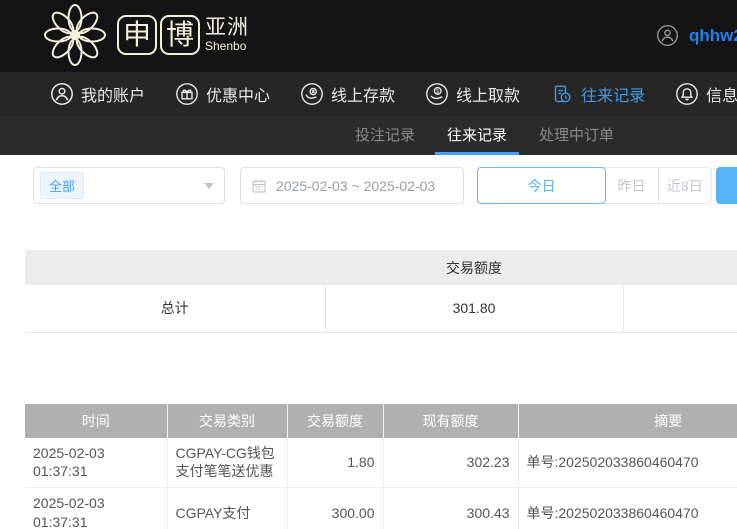 This screenshot has width=737, height=529. I want to click on cell-amount: 1.80, so click(335, 463).